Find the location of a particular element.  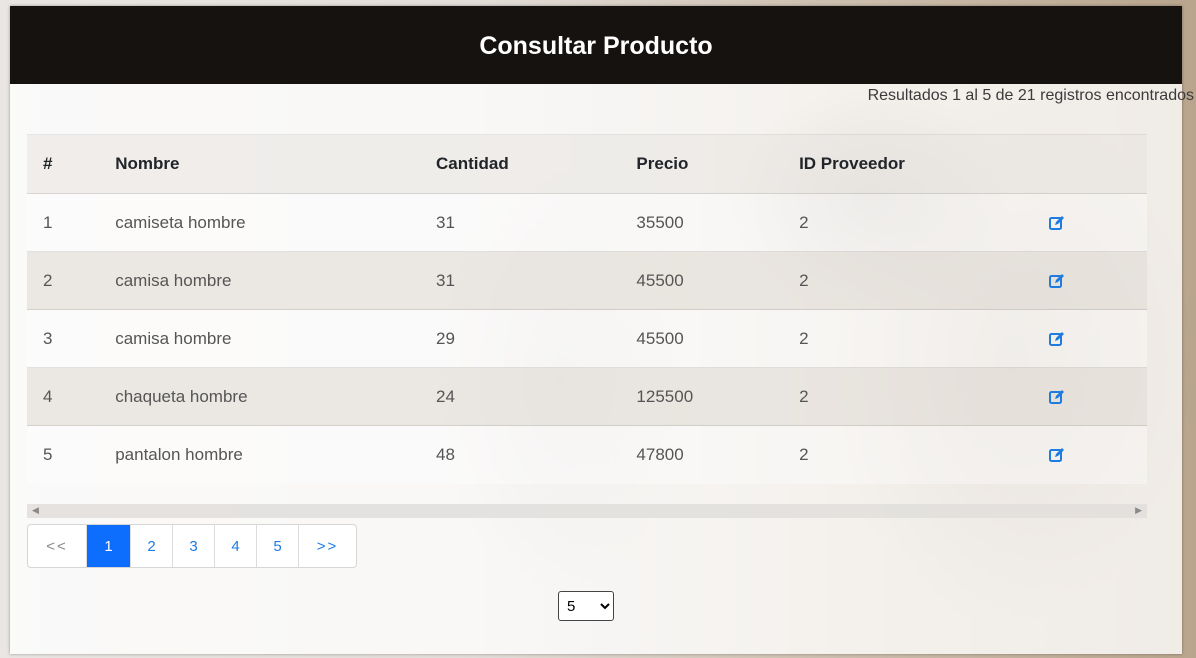

table-row: 2 camisa hombre 31 45500 2 is located at coordinates (587, 280).